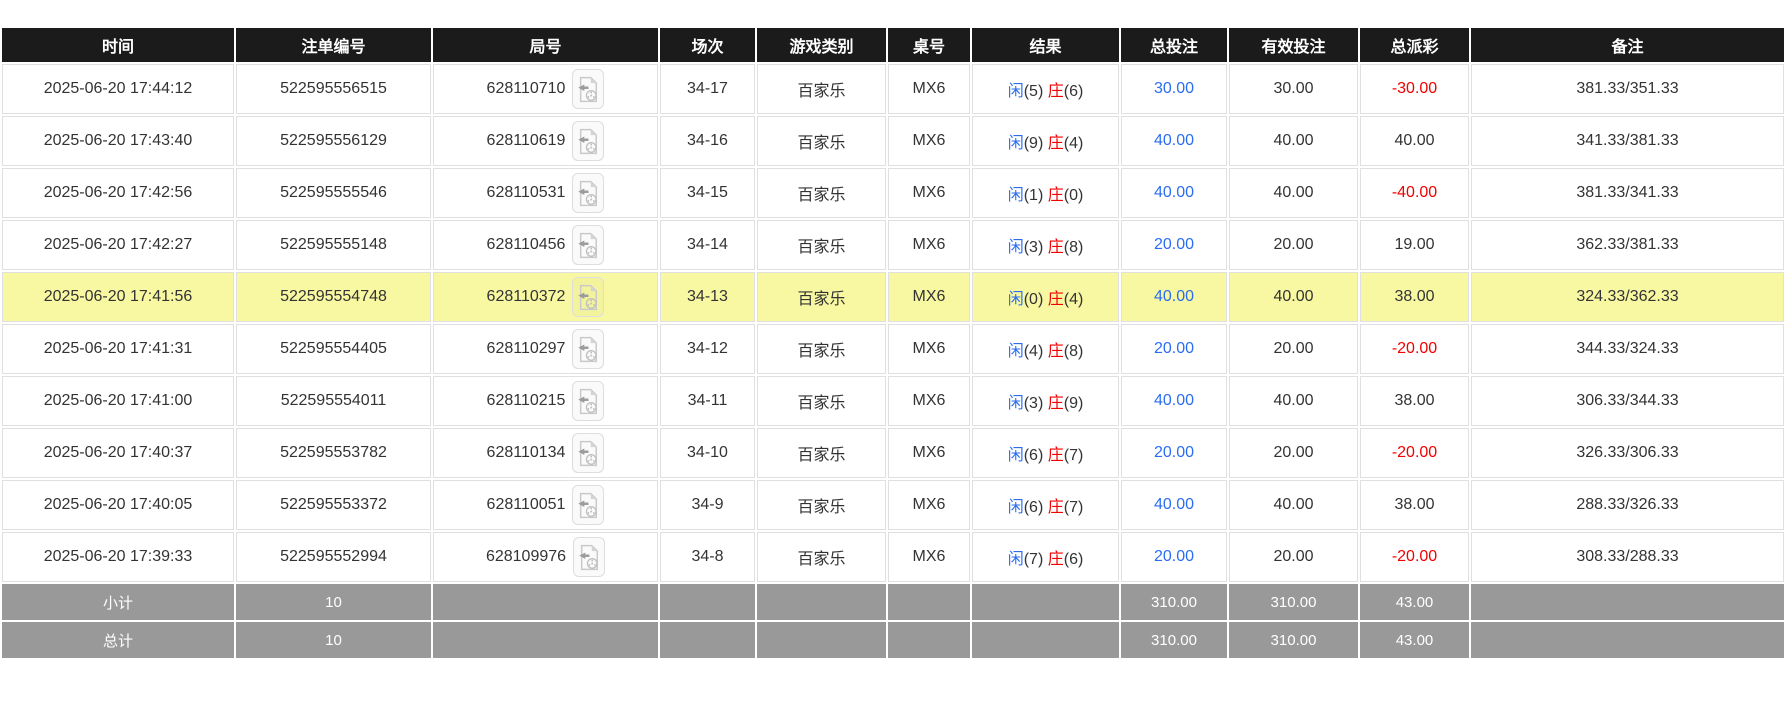  Describe the element at coordinates (1293, 45) in the screenshot. I see `col-header-valid-bet: 有效投注` at that location.